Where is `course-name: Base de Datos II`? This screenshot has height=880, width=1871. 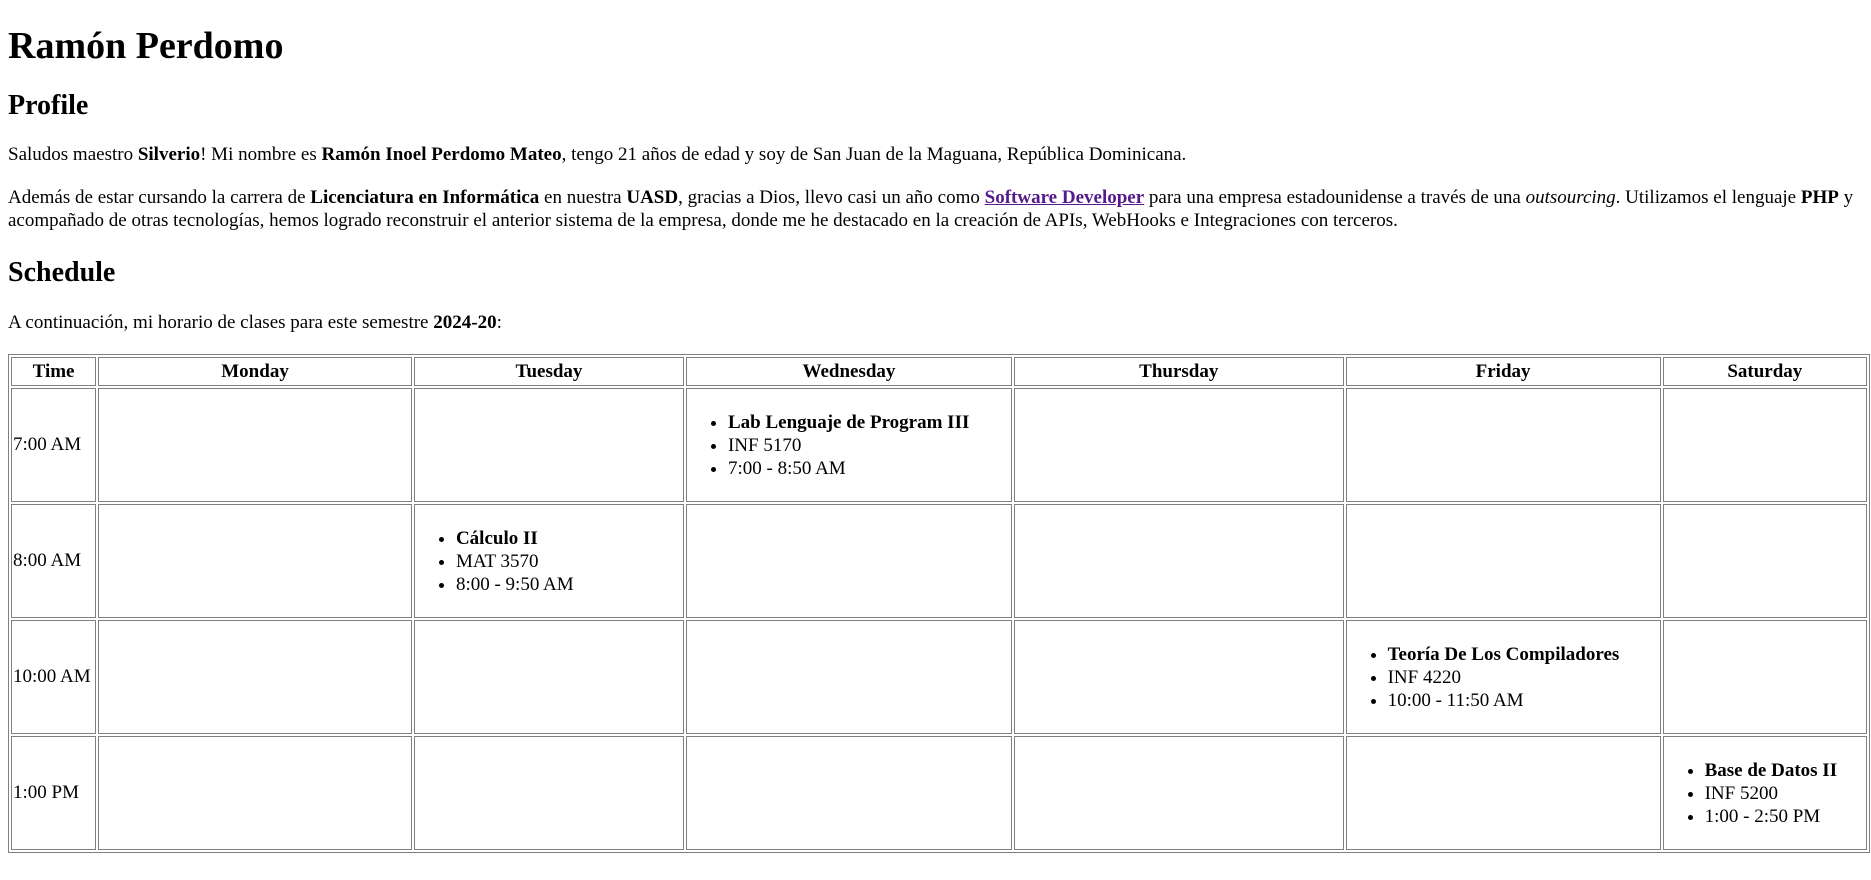 course-name: Base de Datos II is located at coordinates (1785, 770).